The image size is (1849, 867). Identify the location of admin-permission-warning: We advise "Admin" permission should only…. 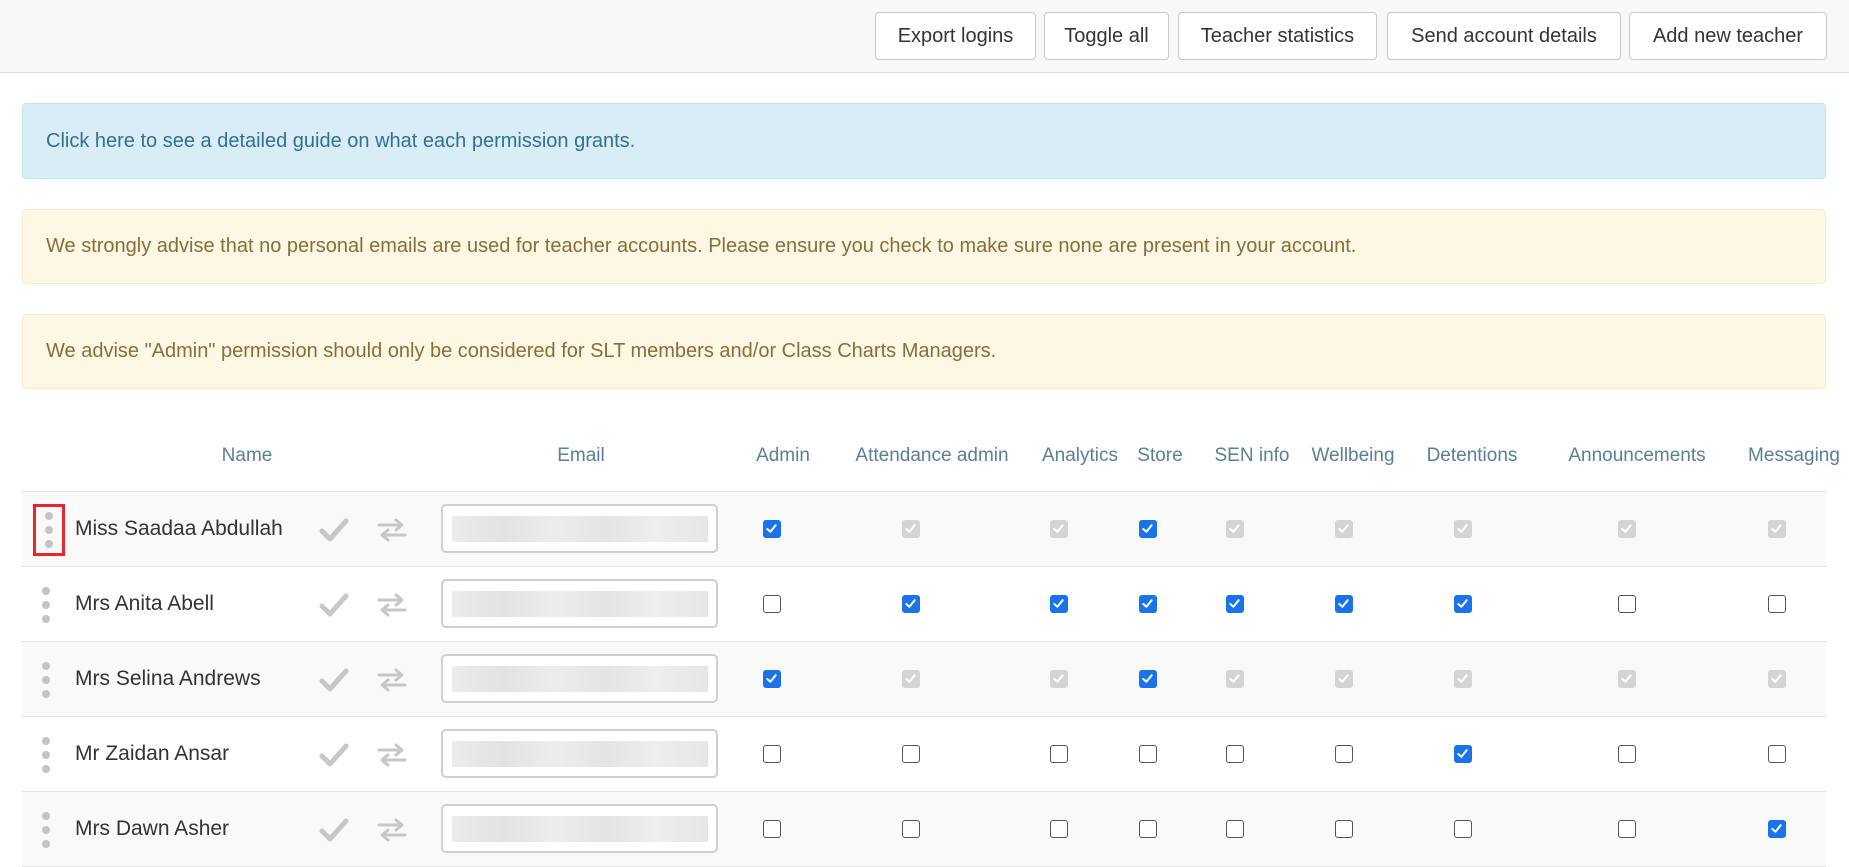
(924, 351).